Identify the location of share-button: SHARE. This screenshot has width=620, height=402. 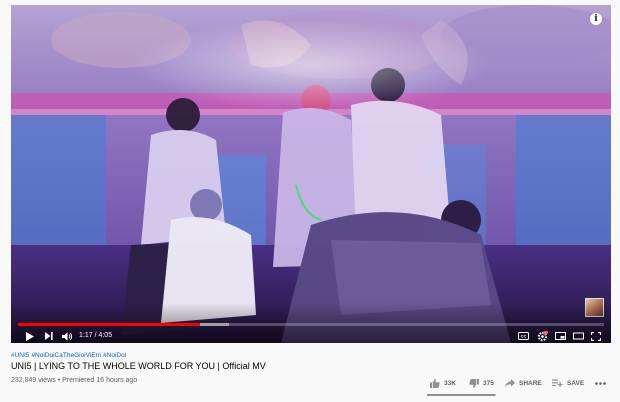
(523, 383).